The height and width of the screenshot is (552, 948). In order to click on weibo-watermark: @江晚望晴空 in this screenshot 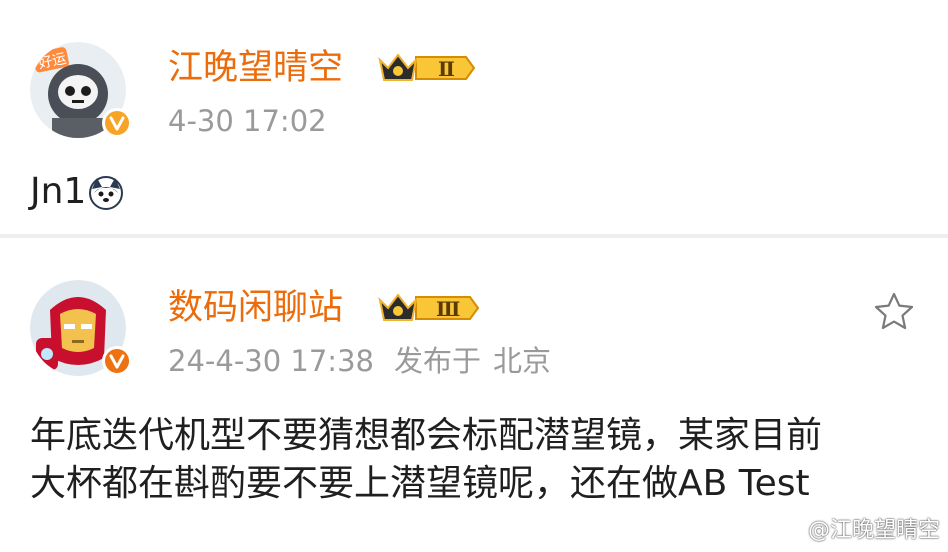, I will do `click(858, 528)`.